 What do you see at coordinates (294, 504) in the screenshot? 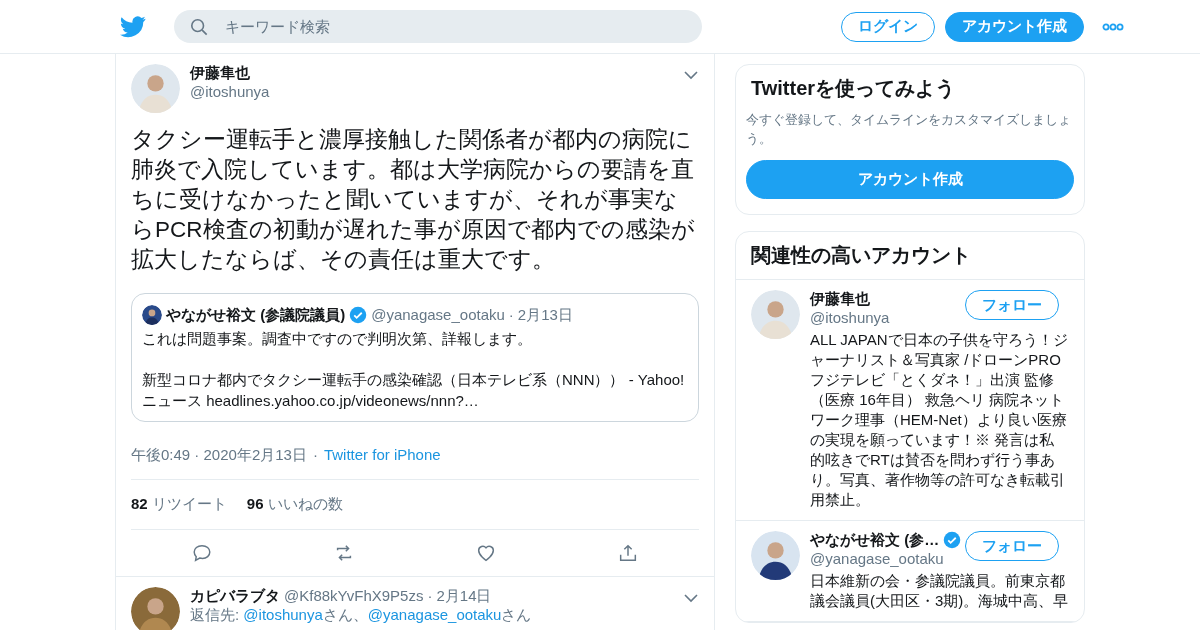
I see `like-count: 96 いいねの数` at bounding box center [294, 504].